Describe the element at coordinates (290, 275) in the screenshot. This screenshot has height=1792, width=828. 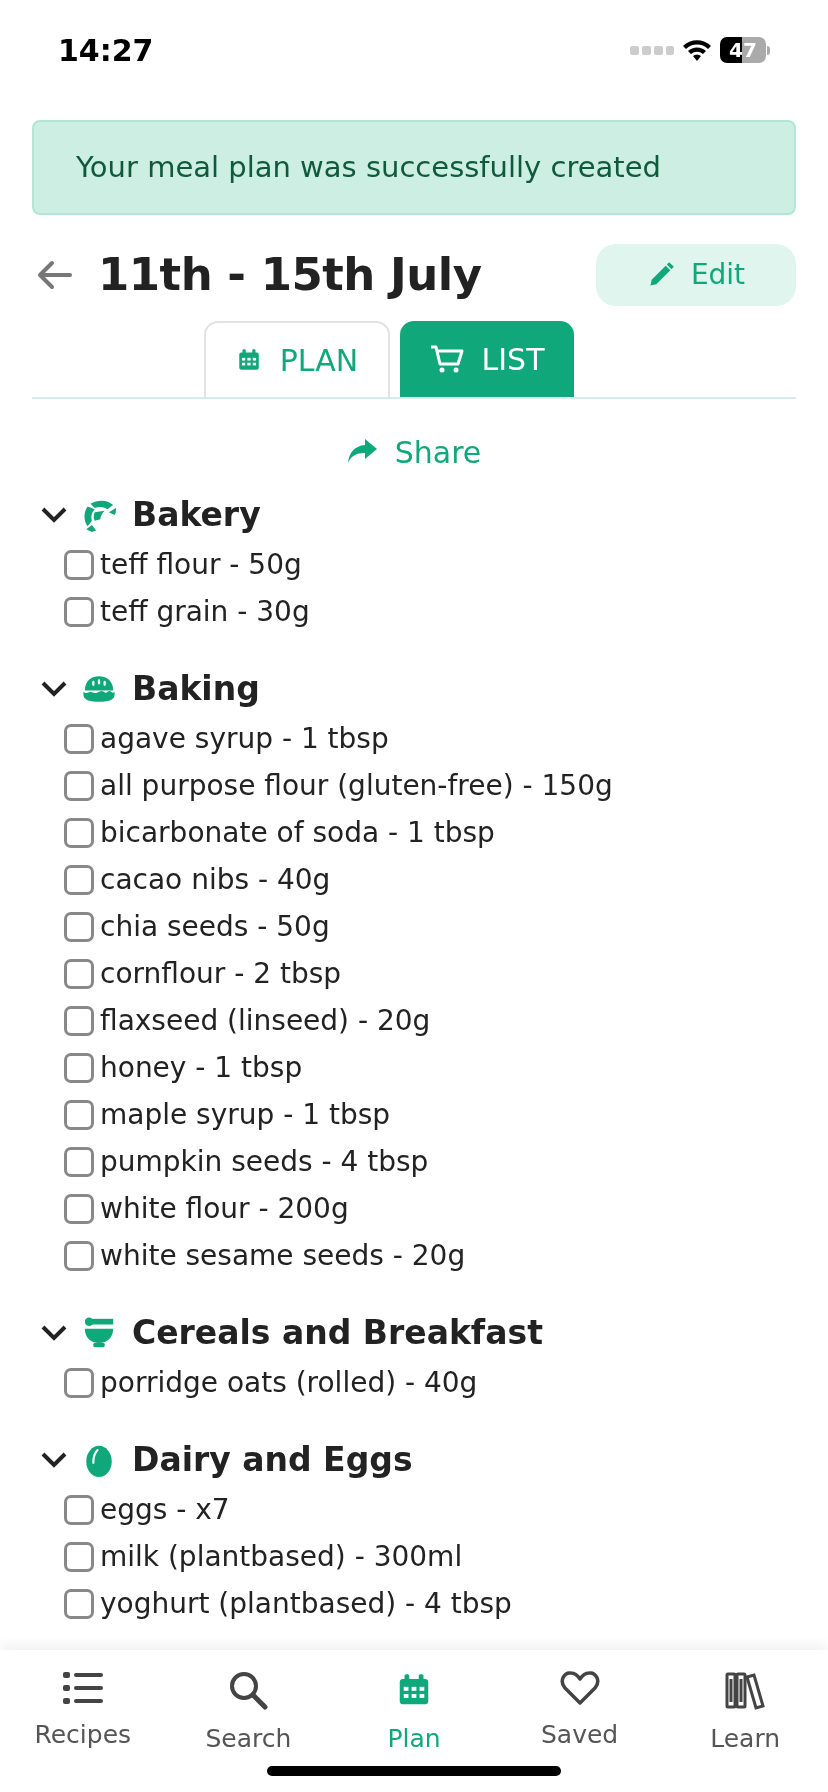
I see `plan-title: 11th - 15th July` at that location.